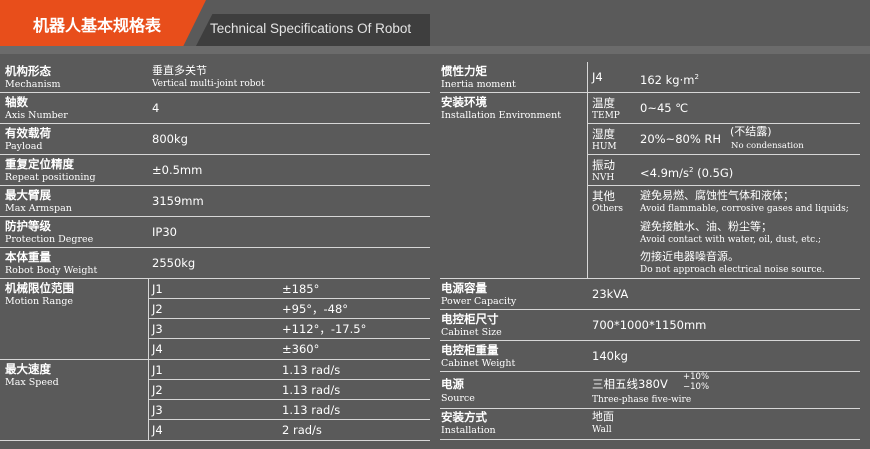  Describe the element at coordinates (289, 348) in the screenshot. I see `joint-row: J4 ±360°` at that location.